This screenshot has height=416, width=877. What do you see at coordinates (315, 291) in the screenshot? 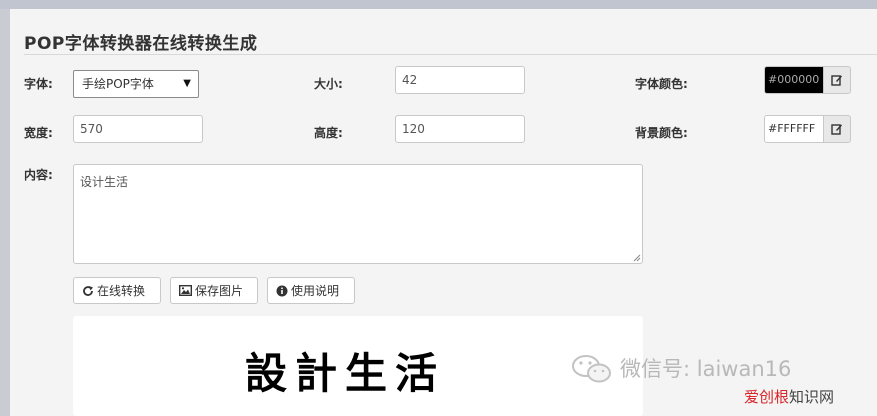
I see `help-button-label: 使用说明` at bounding box center [315, 291].